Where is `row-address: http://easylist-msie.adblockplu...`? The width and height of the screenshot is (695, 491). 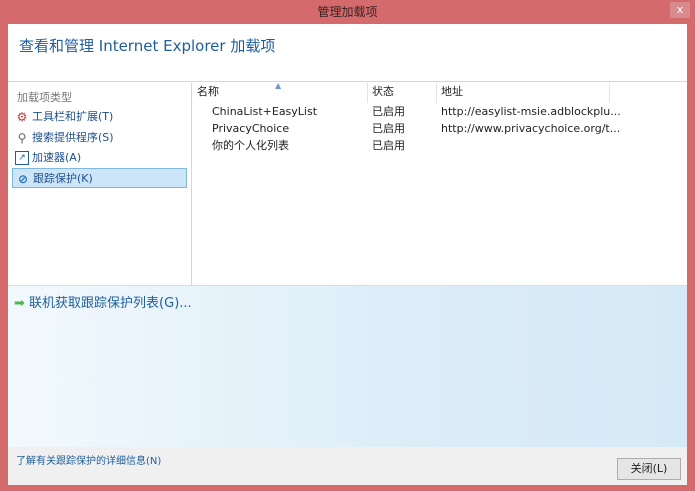
row-address: http://easylist-msie.adblockplu... is located at coordinates (531, 111).